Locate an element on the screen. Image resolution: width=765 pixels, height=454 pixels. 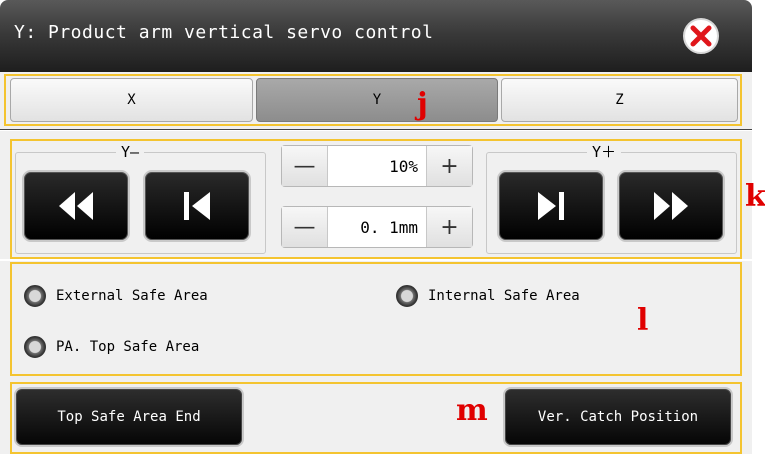
radio-internal-safe-area: Internal Safe Area is located at coordinates (488, 296).